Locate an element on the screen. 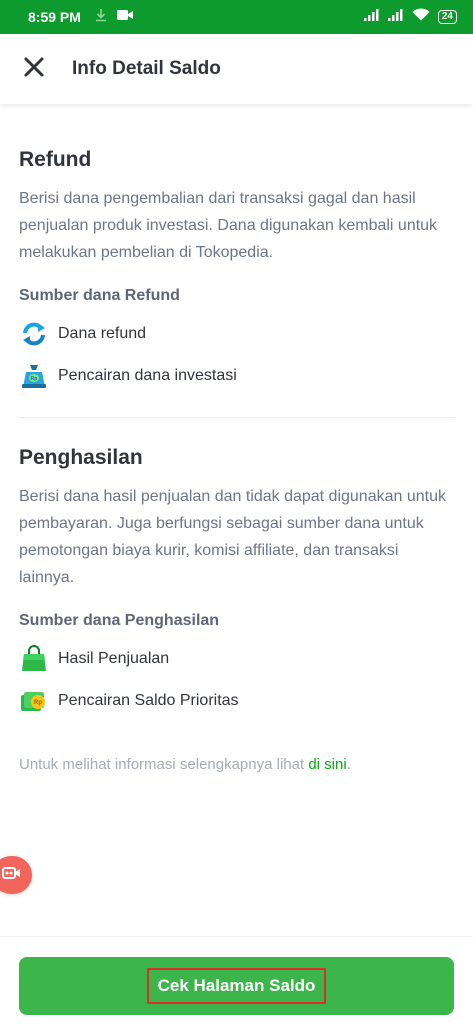  penghasilan-sources-title: Sumber dana Penghasilan is located at coordinates (119, 620).